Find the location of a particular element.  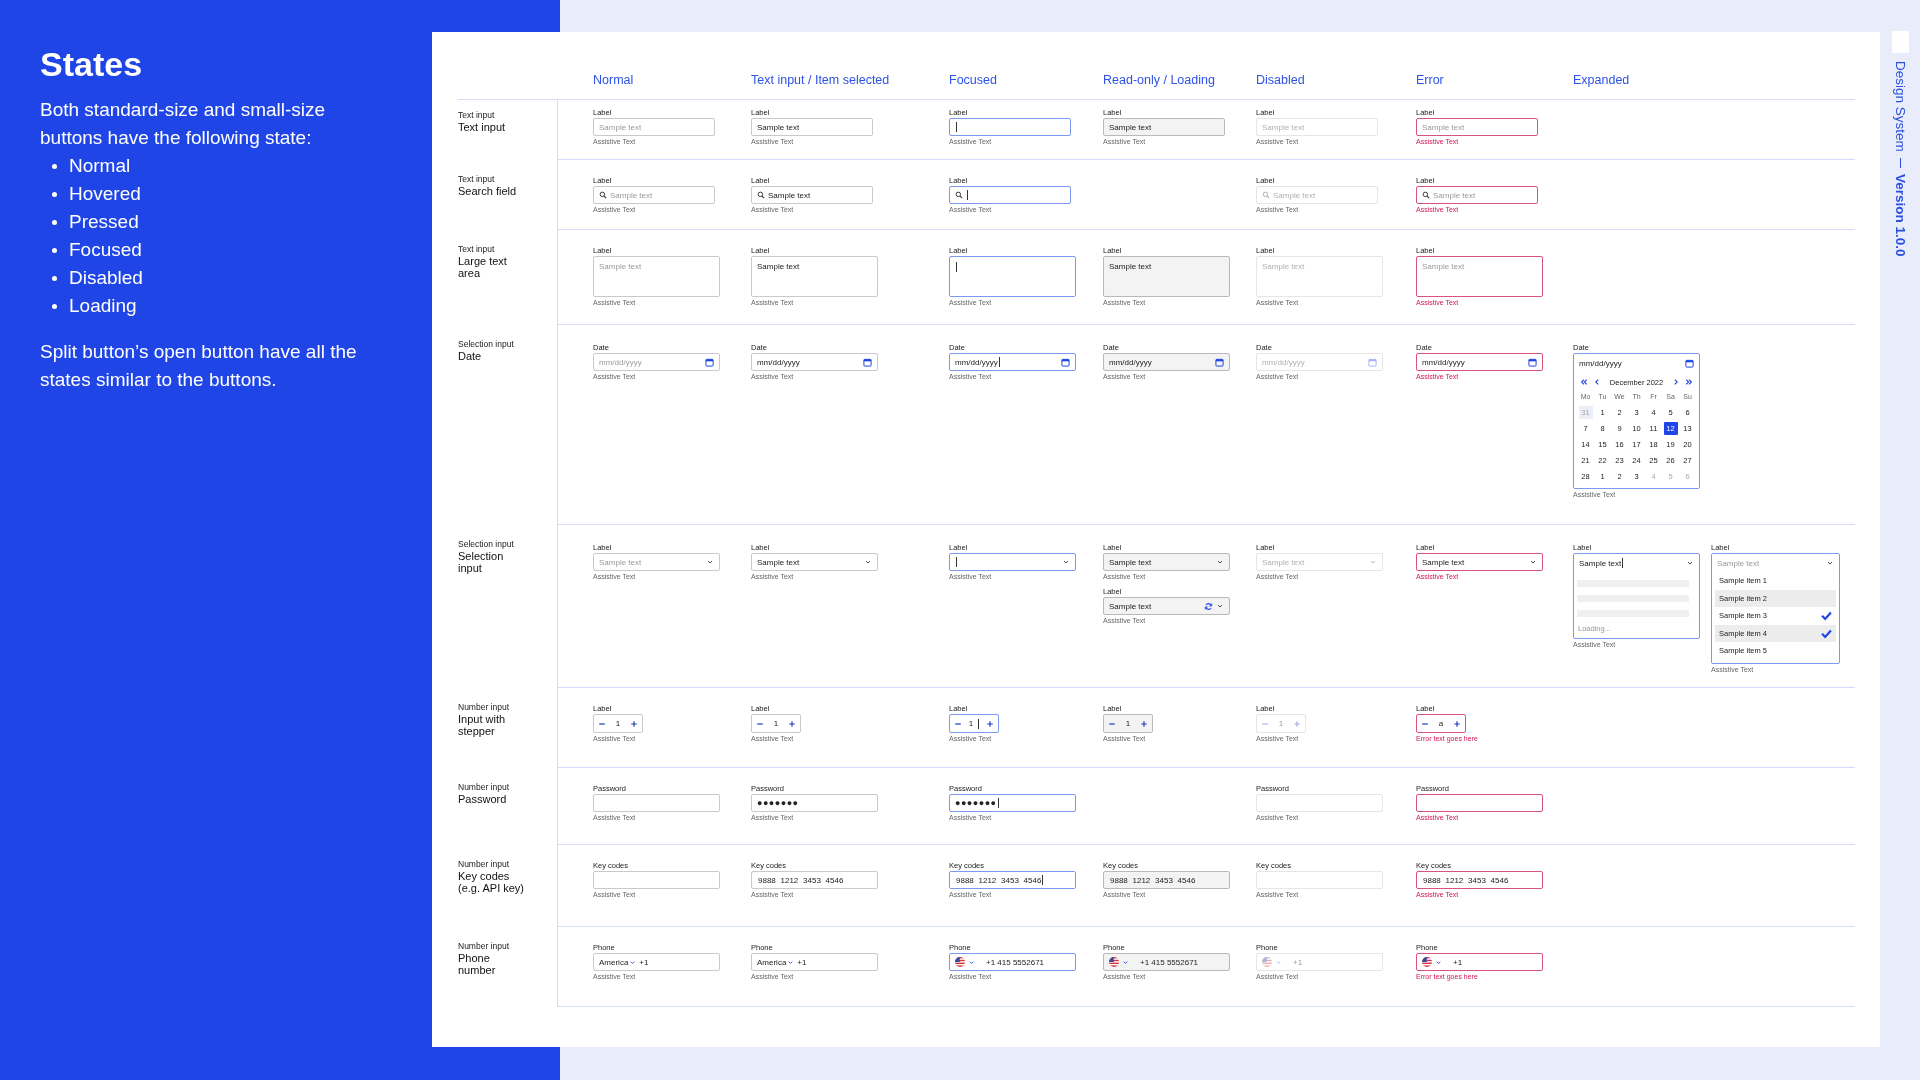

list-item: Disabled is located at coordinates (106, 278).